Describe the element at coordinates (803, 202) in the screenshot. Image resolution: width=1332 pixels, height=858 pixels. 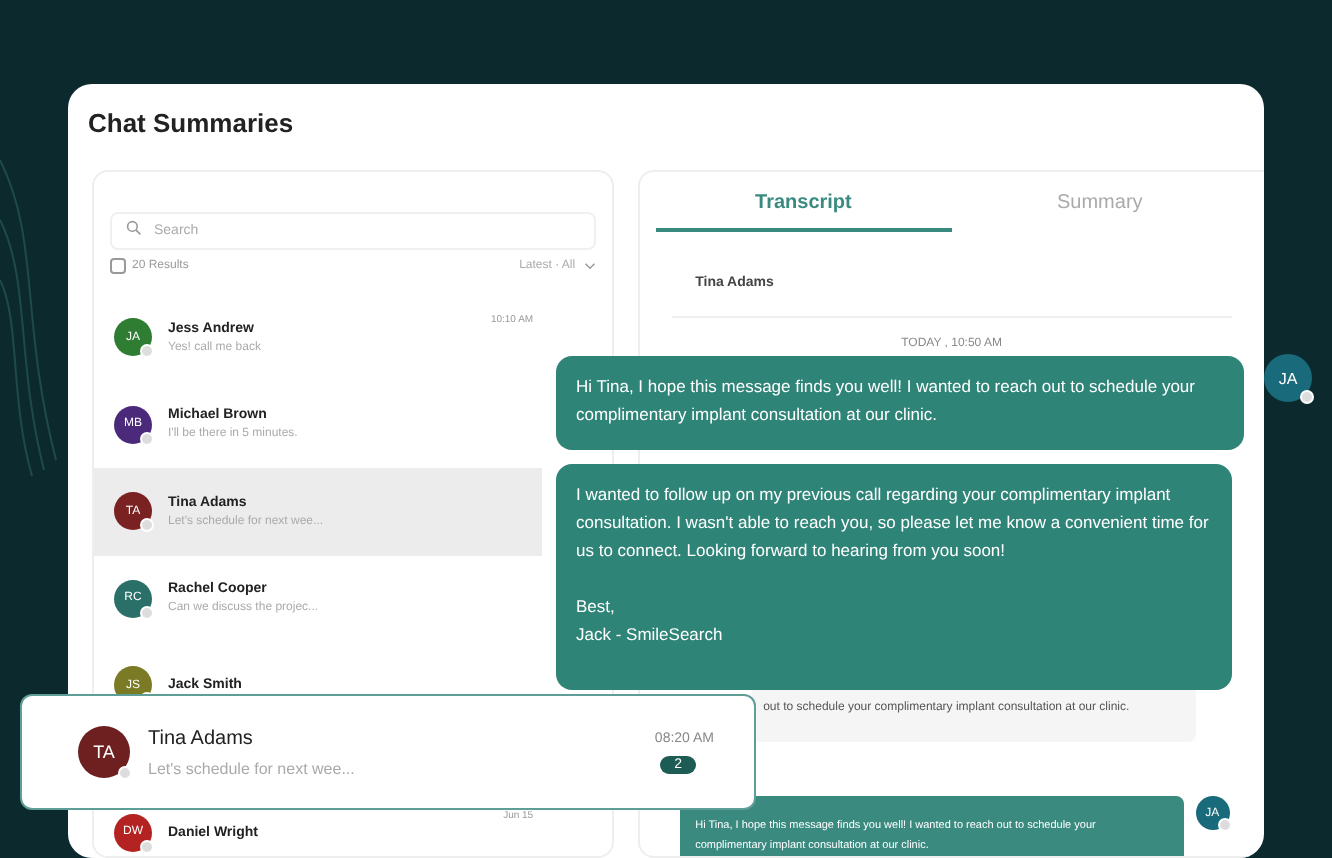
I see `tab: Transcript` at that location.